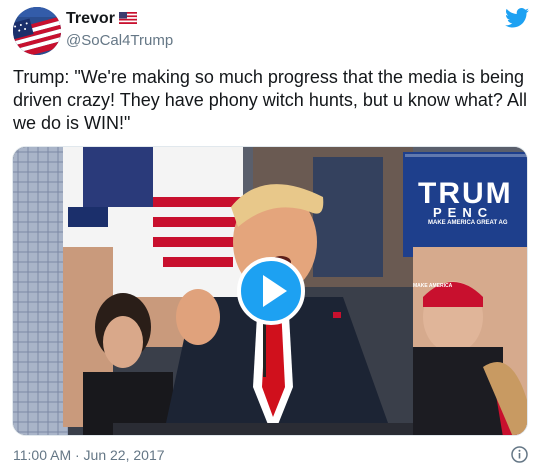  Describe the element at coordinates (128, 18) in the screenshot. I see `us-flag-emoji-icon` at that location.